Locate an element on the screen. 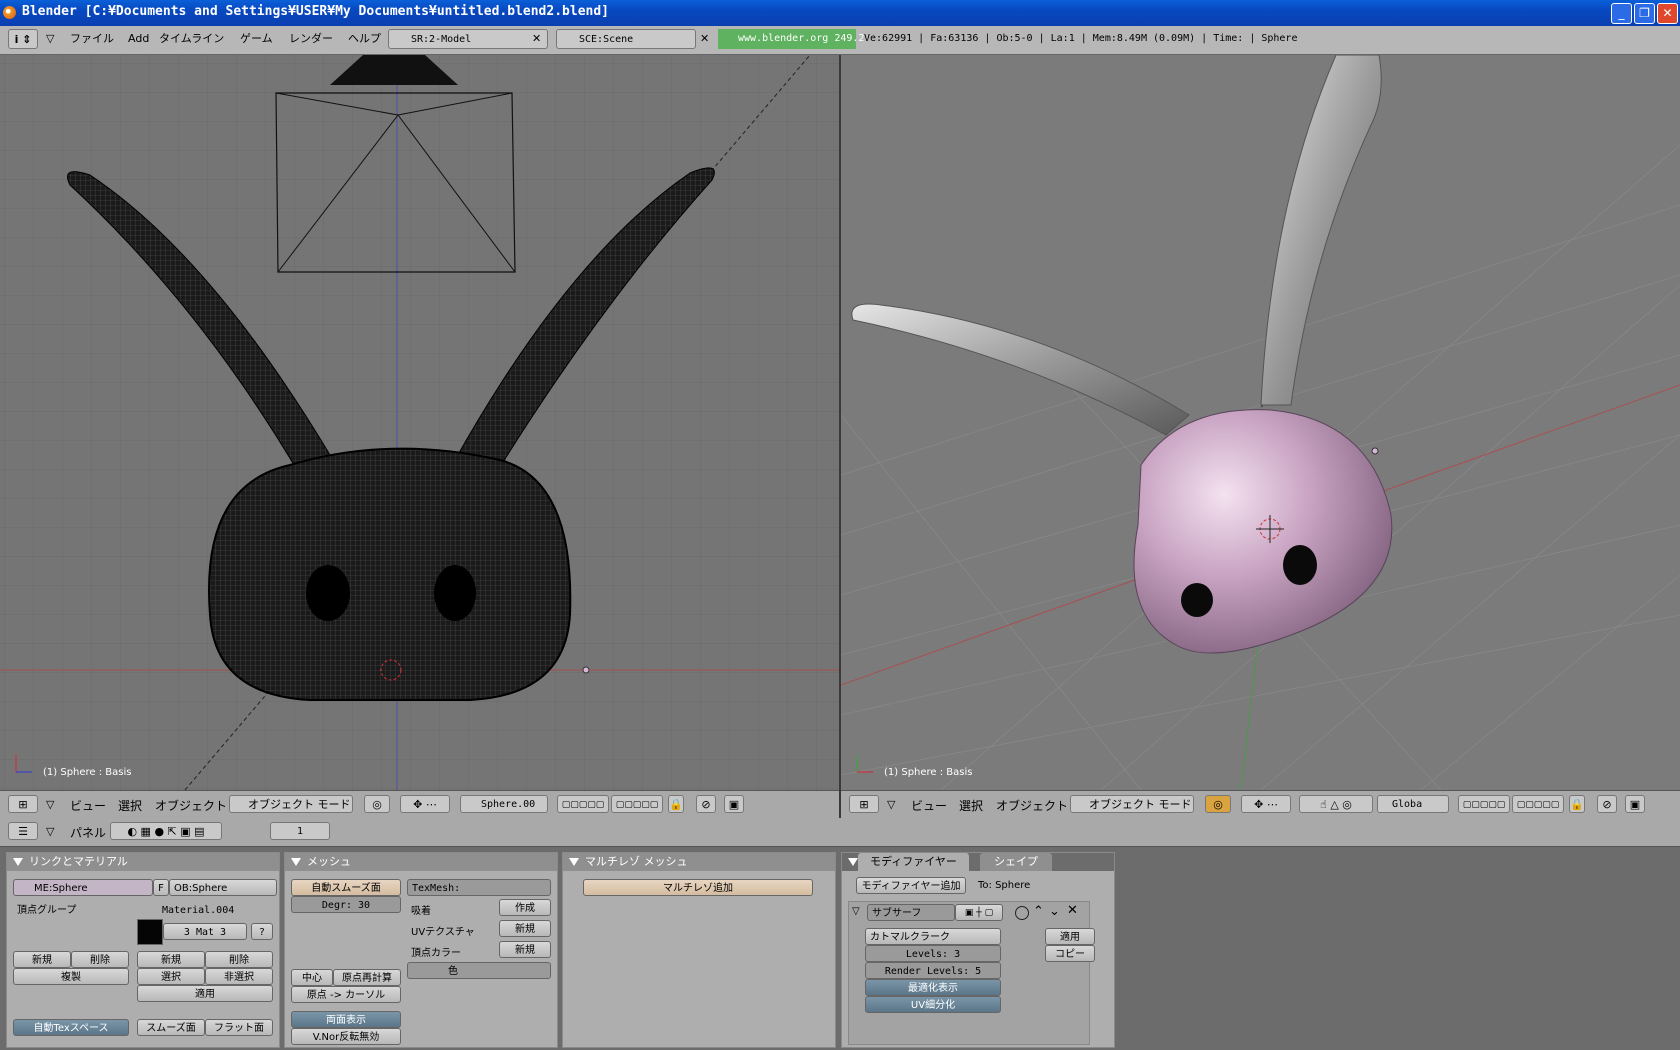 This screenshot has height=1050, width=1680. optimal-draw-toggle: 最適化表示 is located at coordinates (933, 987).